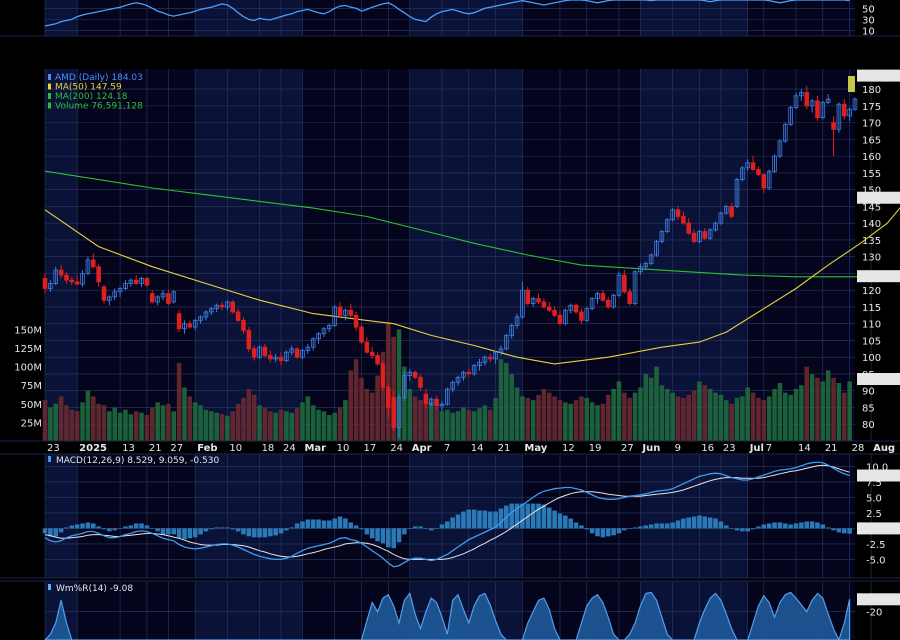  I want to click on macd-hist-value-label: -0.530, so click(874, 529).